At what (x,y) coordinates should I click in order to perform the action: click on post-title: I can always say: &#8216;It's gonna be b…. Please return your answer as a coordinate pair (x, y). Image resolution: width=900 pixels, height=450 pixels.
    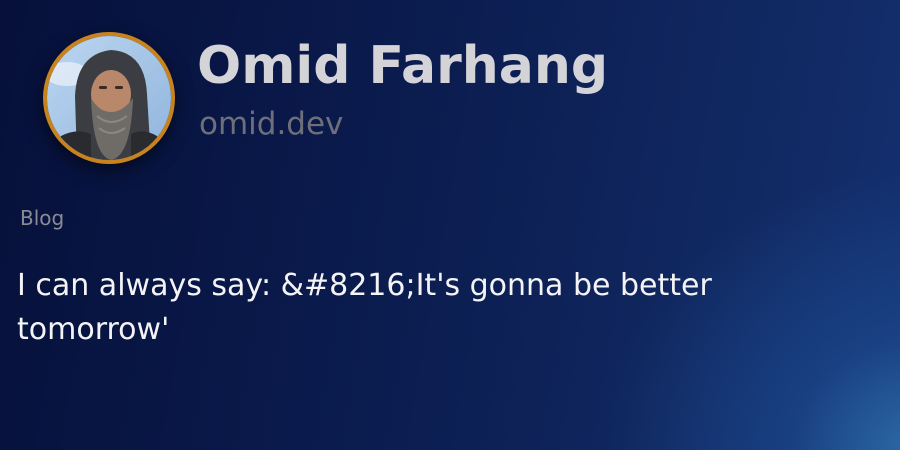
    Looking at the image, I should click on (364, 307).